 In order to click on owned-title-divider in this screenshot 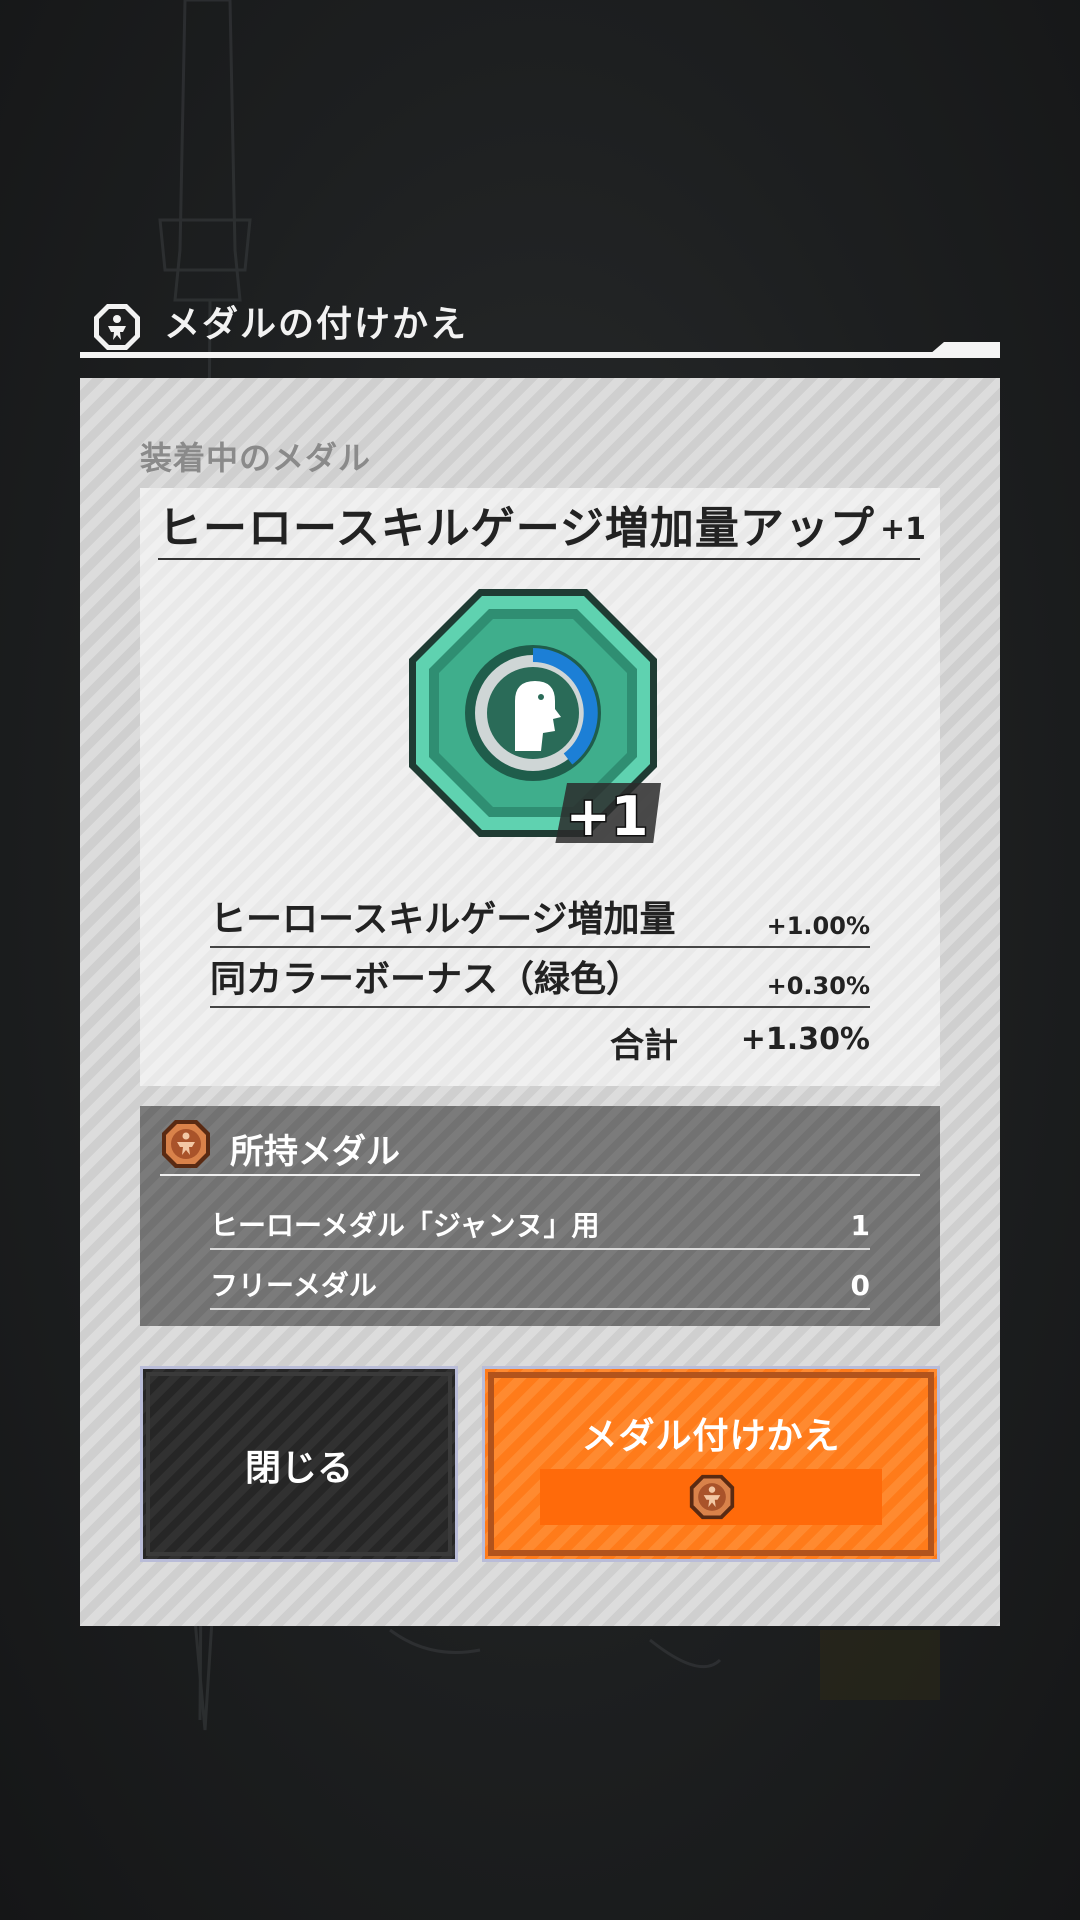, I will do `click(540, 1175)`.